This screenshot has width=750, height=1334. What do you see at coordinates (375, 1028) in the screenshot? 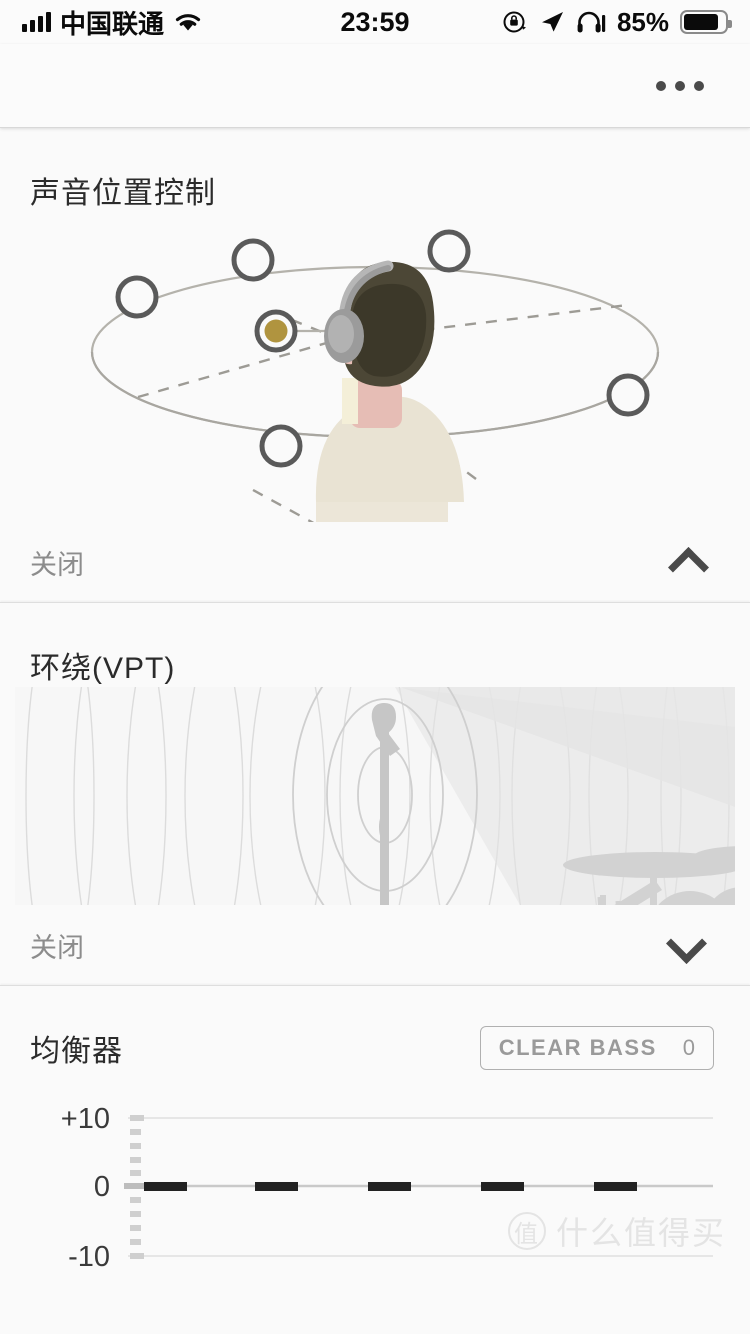
I see `equalizer-title-row: 均衡器 CLEAR BASS 0` at bounding box center [375, 1028].